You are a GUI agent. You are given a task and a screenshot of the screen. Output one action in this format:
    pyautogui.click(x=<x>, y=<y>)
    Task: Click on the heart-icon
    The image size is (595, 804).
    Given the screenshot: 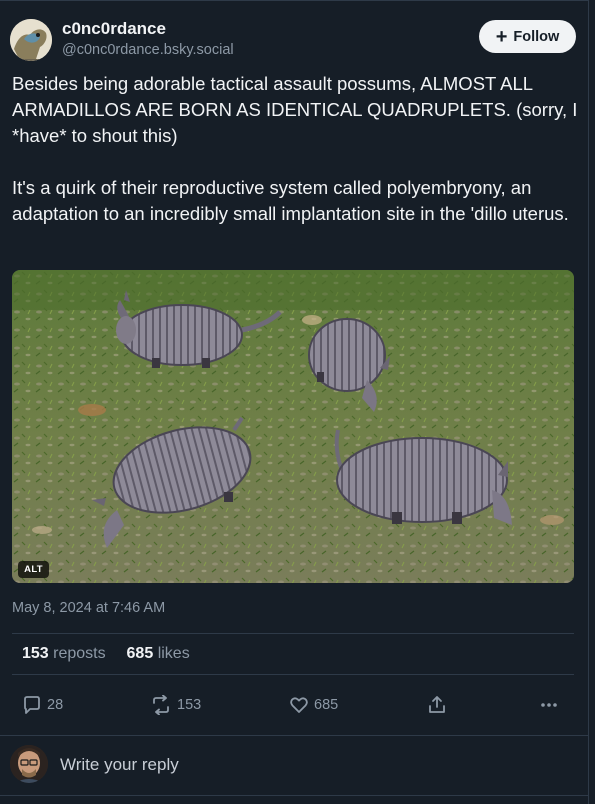 What is the action you would take?
    pyautogui.click(x=299, y=705)
    